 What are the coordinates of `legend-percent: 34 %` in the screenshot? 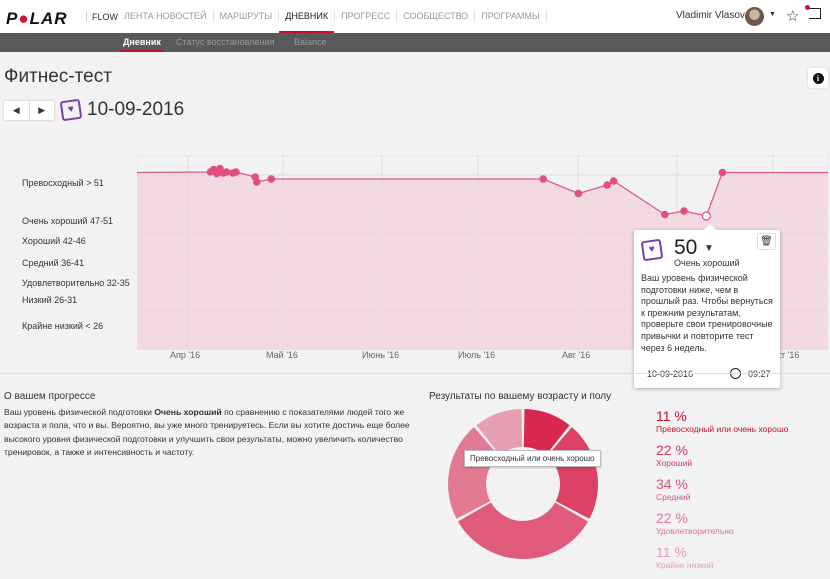 It's located at (672, 484).